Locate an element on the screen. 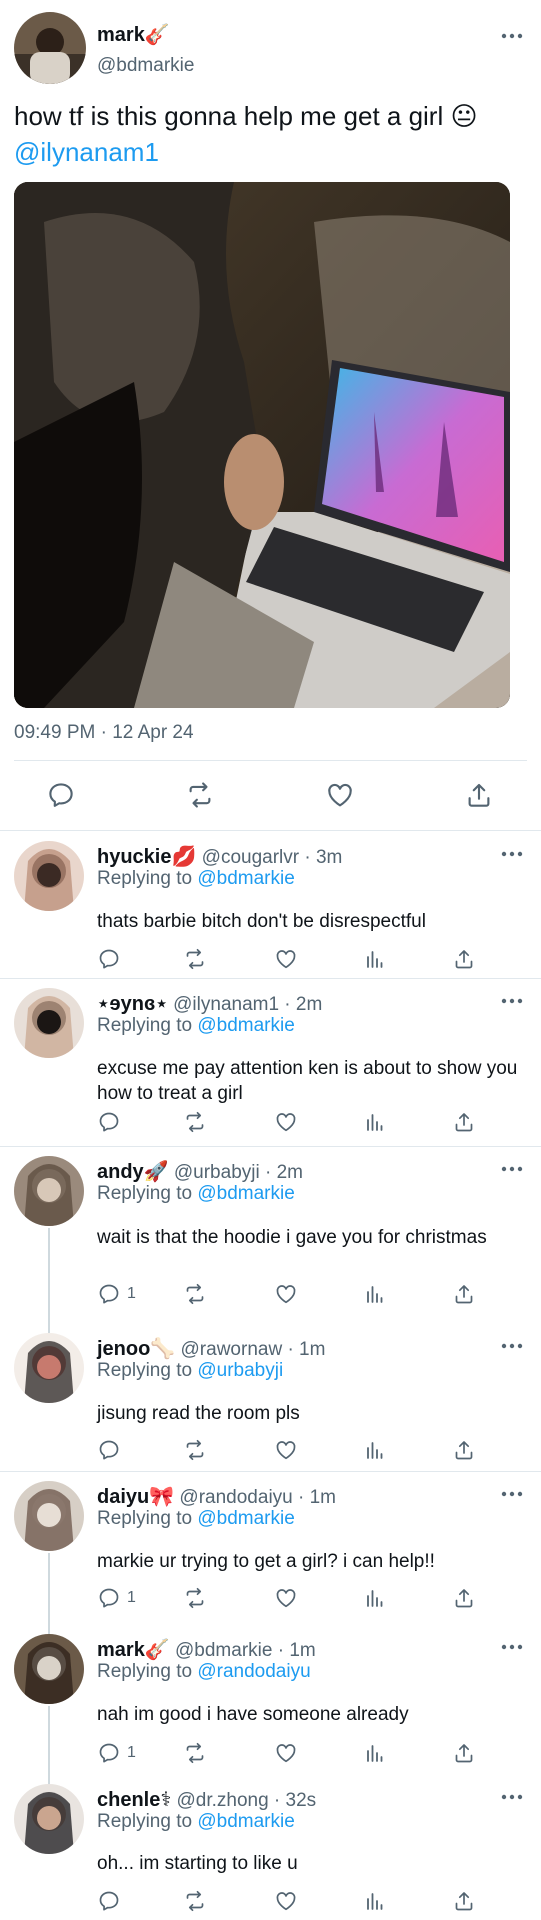 The height and width of the screenshot is (1920, 541). replying-mention: @randodaiyu is located at coordinates (253, 1671).